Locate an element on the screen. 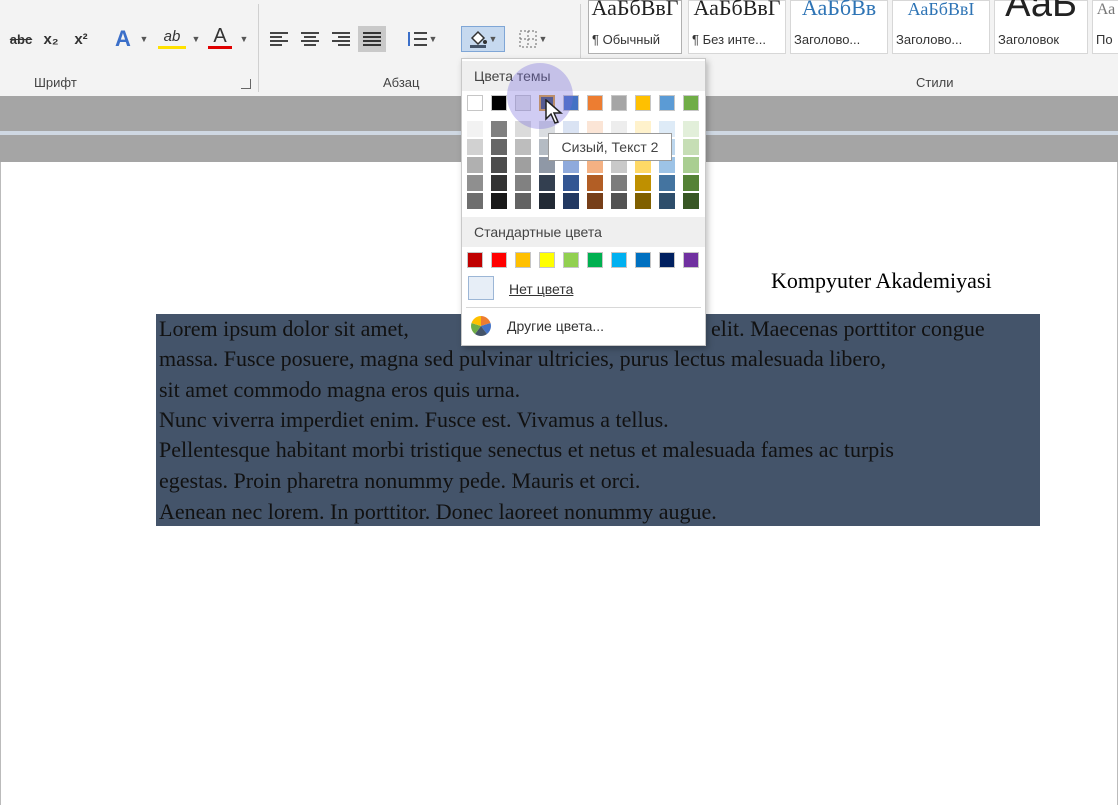 The height and width of the screenshot is (805, 1118). no-color-swatch is located at coordinates (481, 288).